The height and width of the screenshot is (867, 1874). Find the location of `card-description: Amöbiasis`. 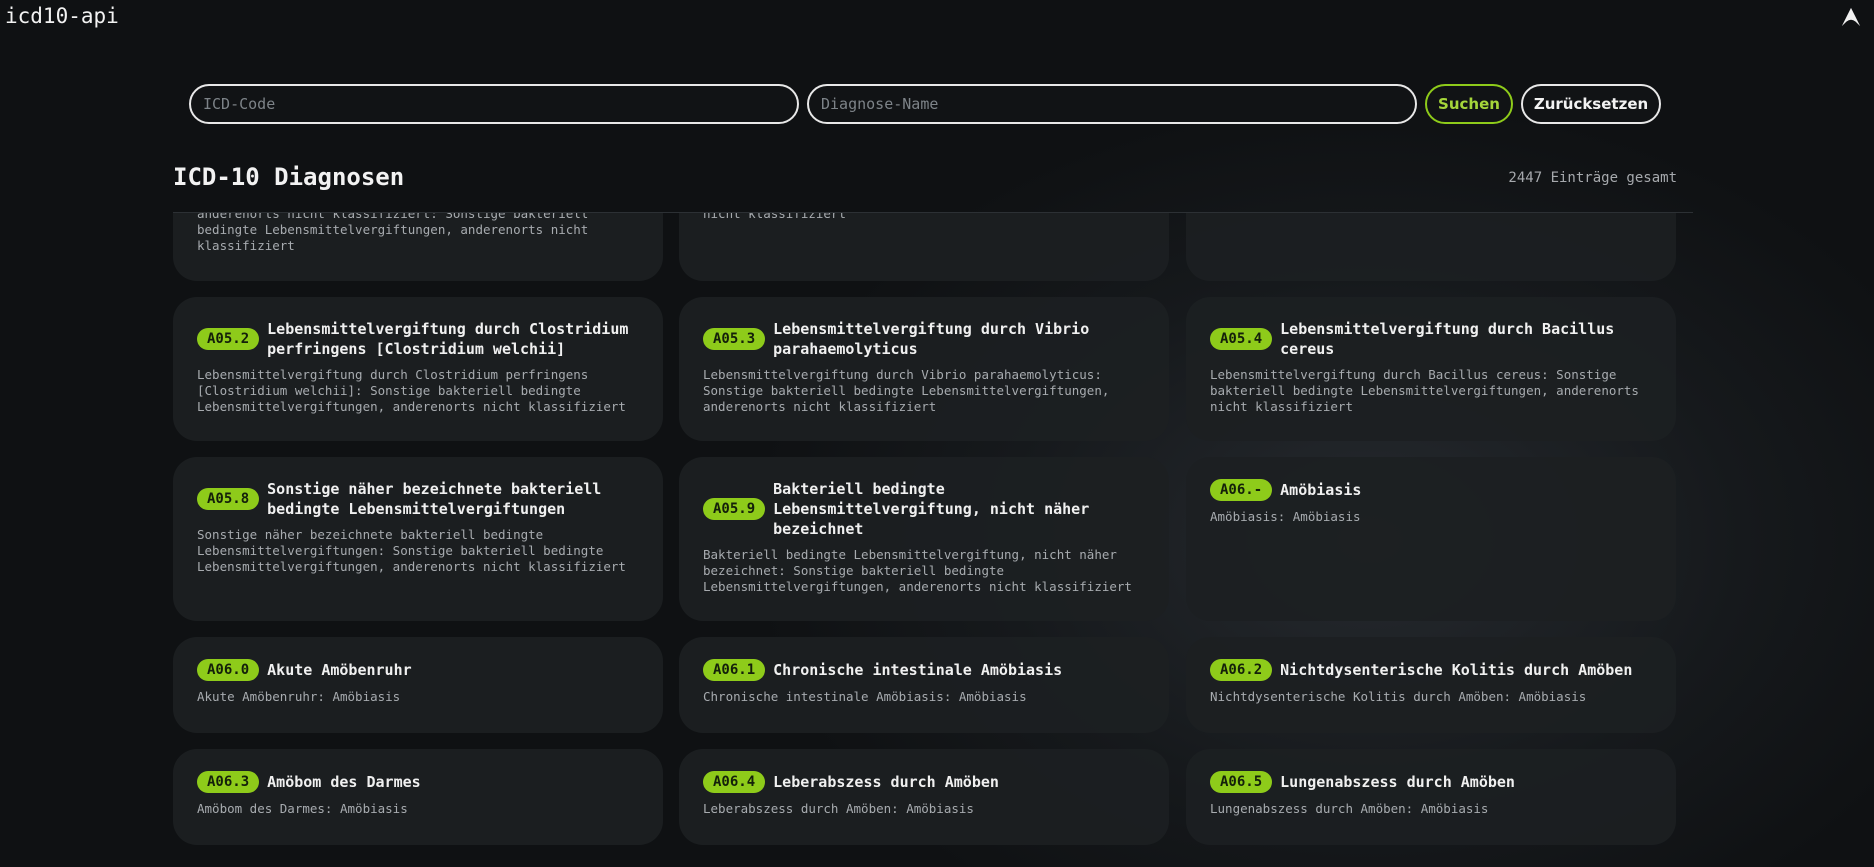

card-description: Amöbiasis is located at coordinates (1285, 516).